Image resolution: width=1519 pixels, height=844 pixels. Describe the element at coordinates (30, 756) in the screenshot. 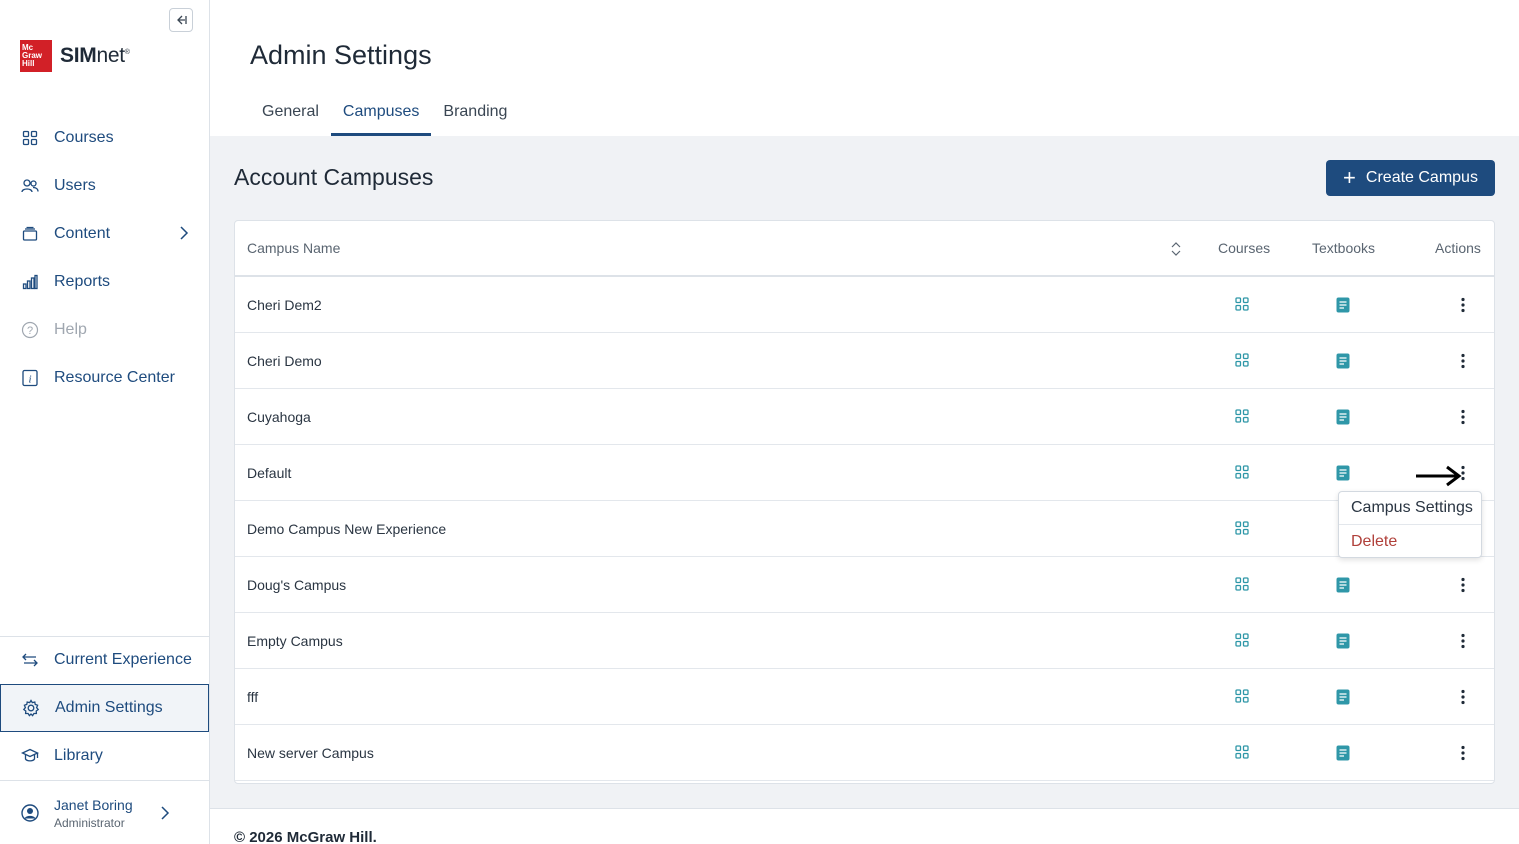

I see `graduation-cap-icon` at that location.